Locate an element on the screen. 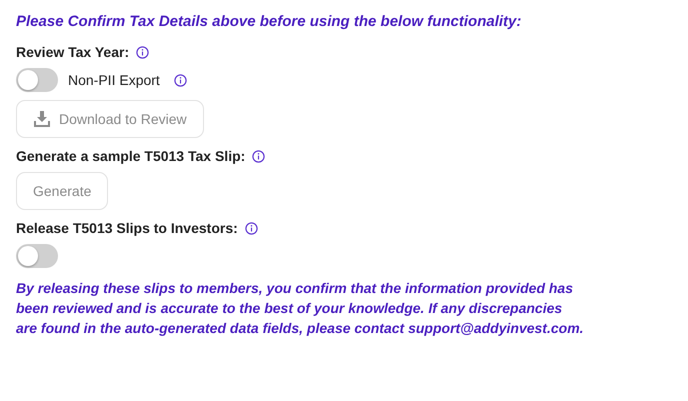  toggle-label: Non-PII Export is located at coordinates (114, 80).